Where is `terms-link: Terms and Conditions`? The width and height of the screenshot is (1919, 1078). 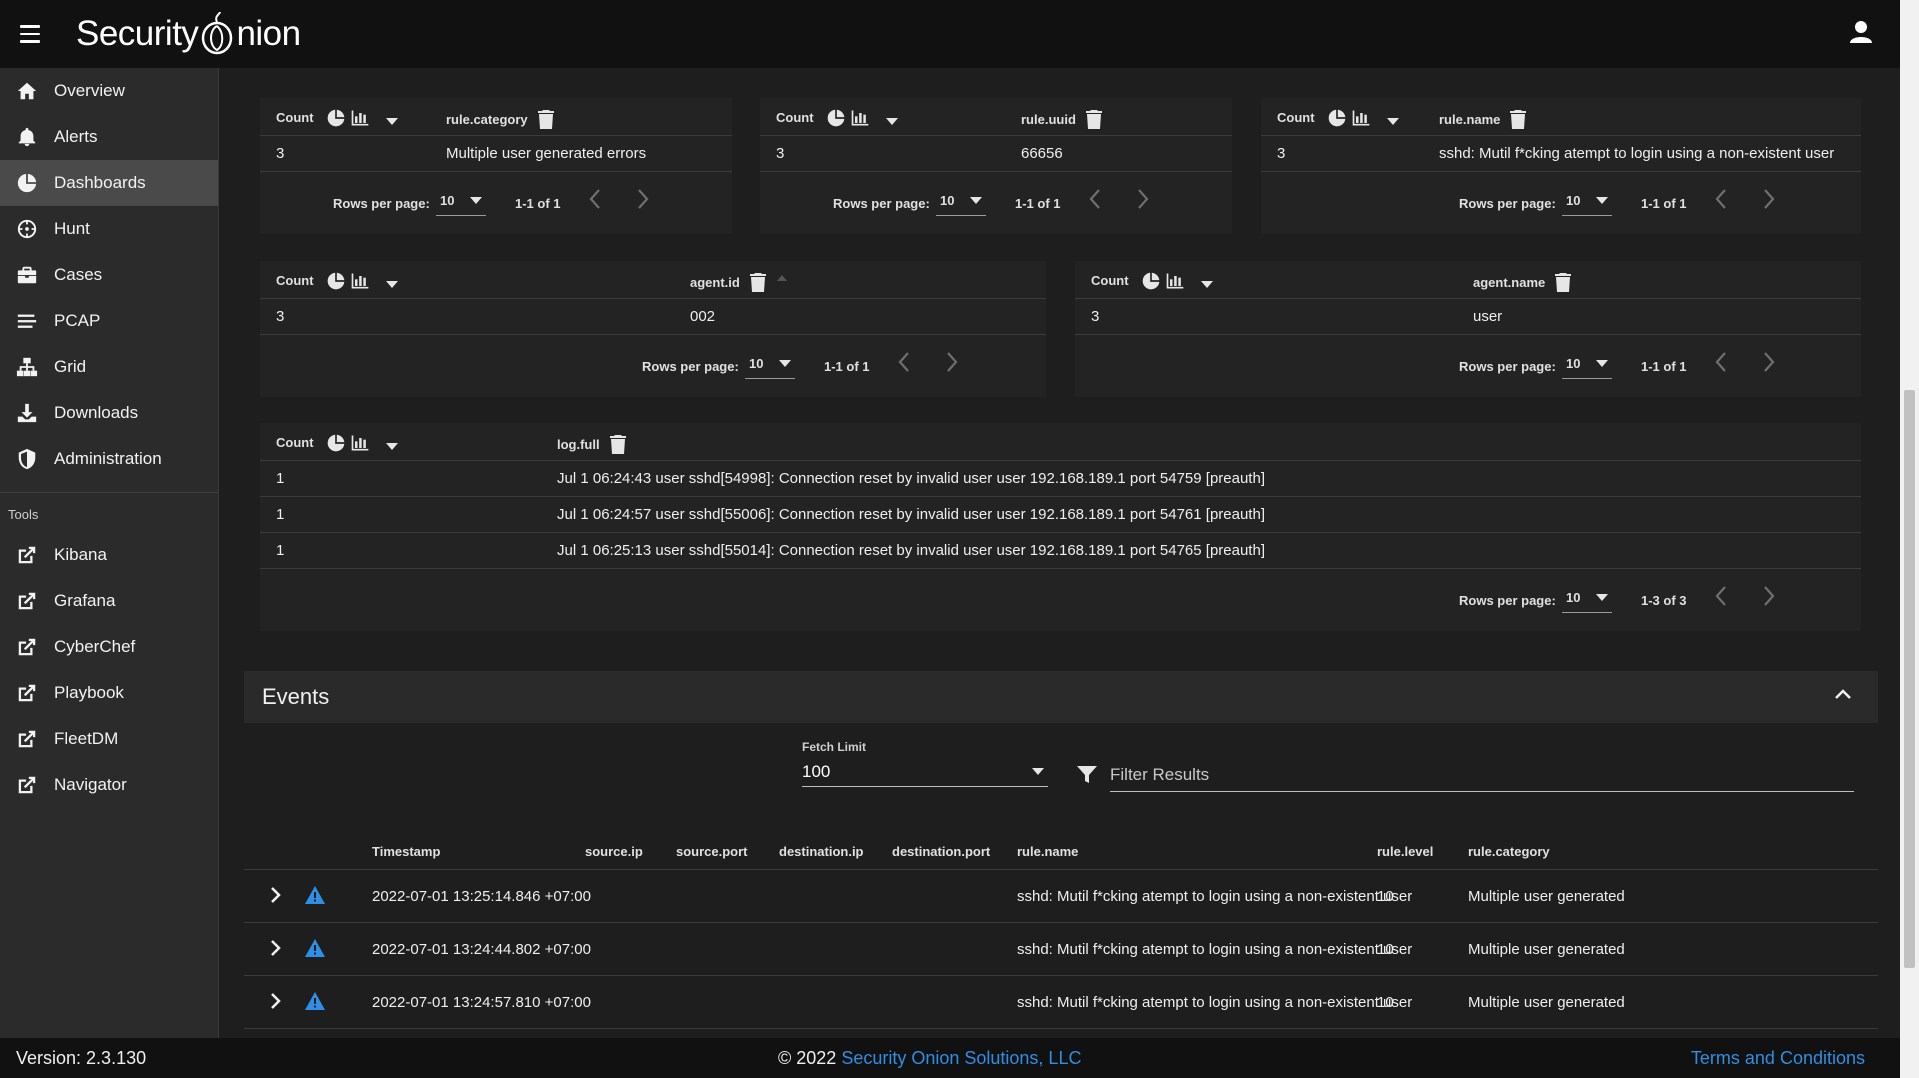
terms-link: Terms and Conditions is located at coordinates (1778, 1058).